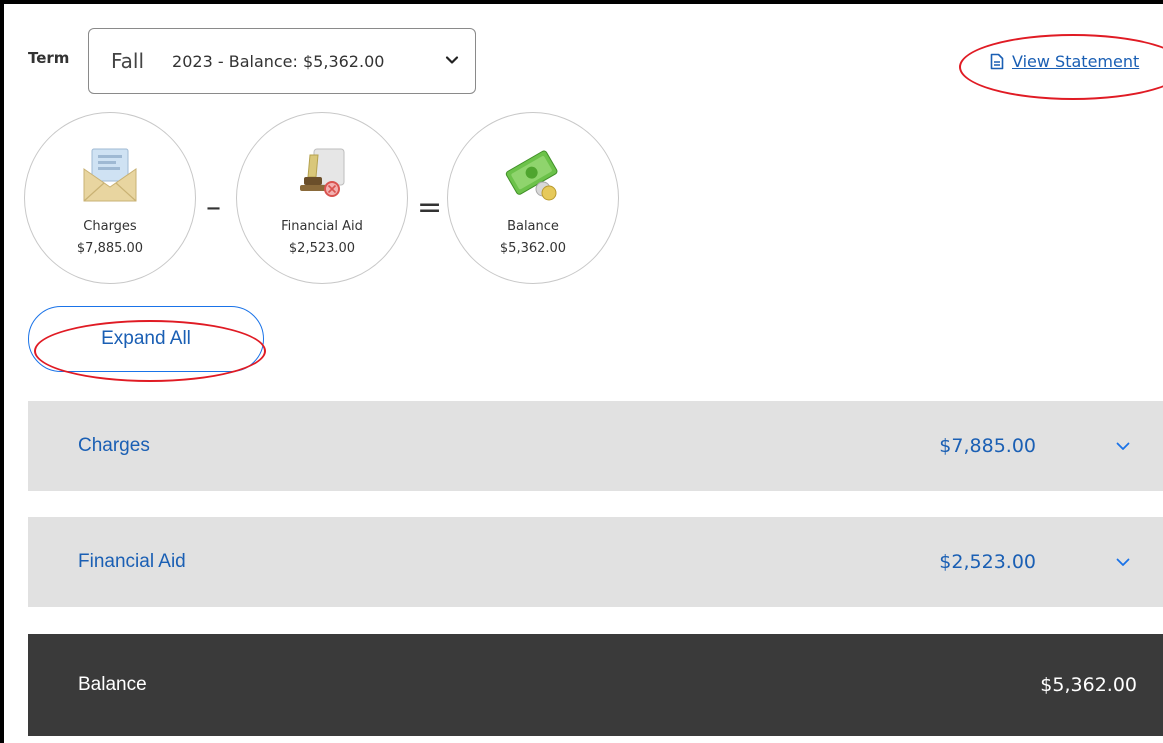  I want to click on certificate-icon, so click(322, 172).